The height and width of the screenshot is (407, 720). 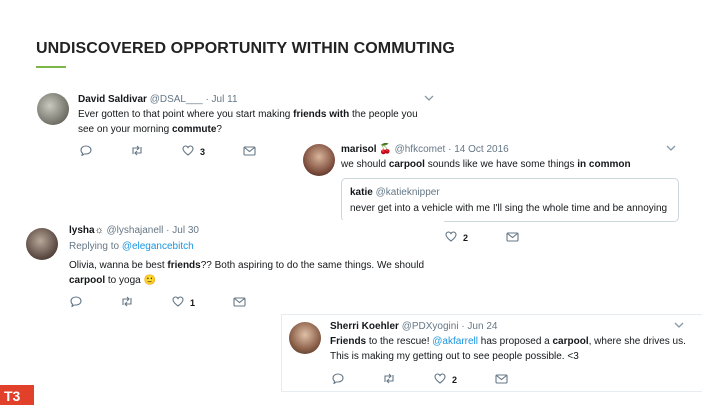 I want to click on tweet-date: · Jul 11, so click(x=221, y=99).